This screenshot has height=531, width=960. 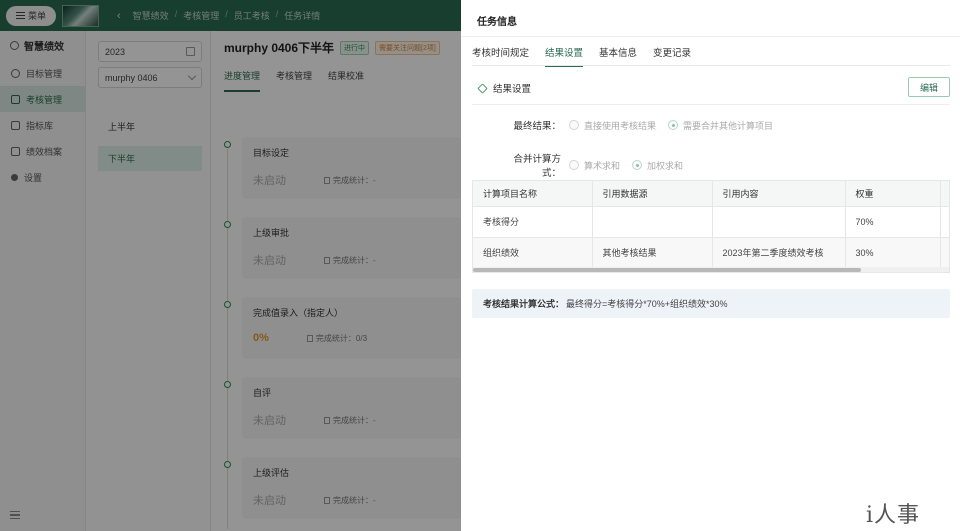 I want to click on calc-method-row: 合并计算方式： 算术求和 加权求和, so click(x=592, y=165).